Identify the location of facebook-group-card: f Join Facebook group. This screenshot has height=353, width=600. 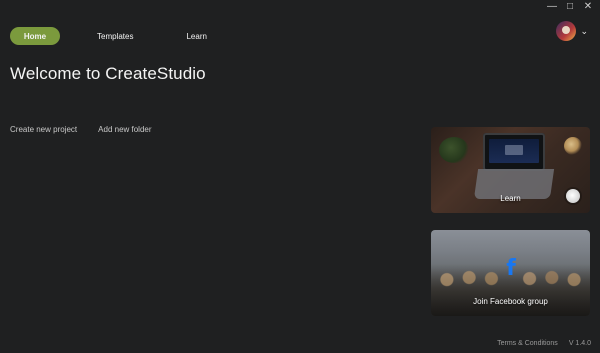
(510, 273).